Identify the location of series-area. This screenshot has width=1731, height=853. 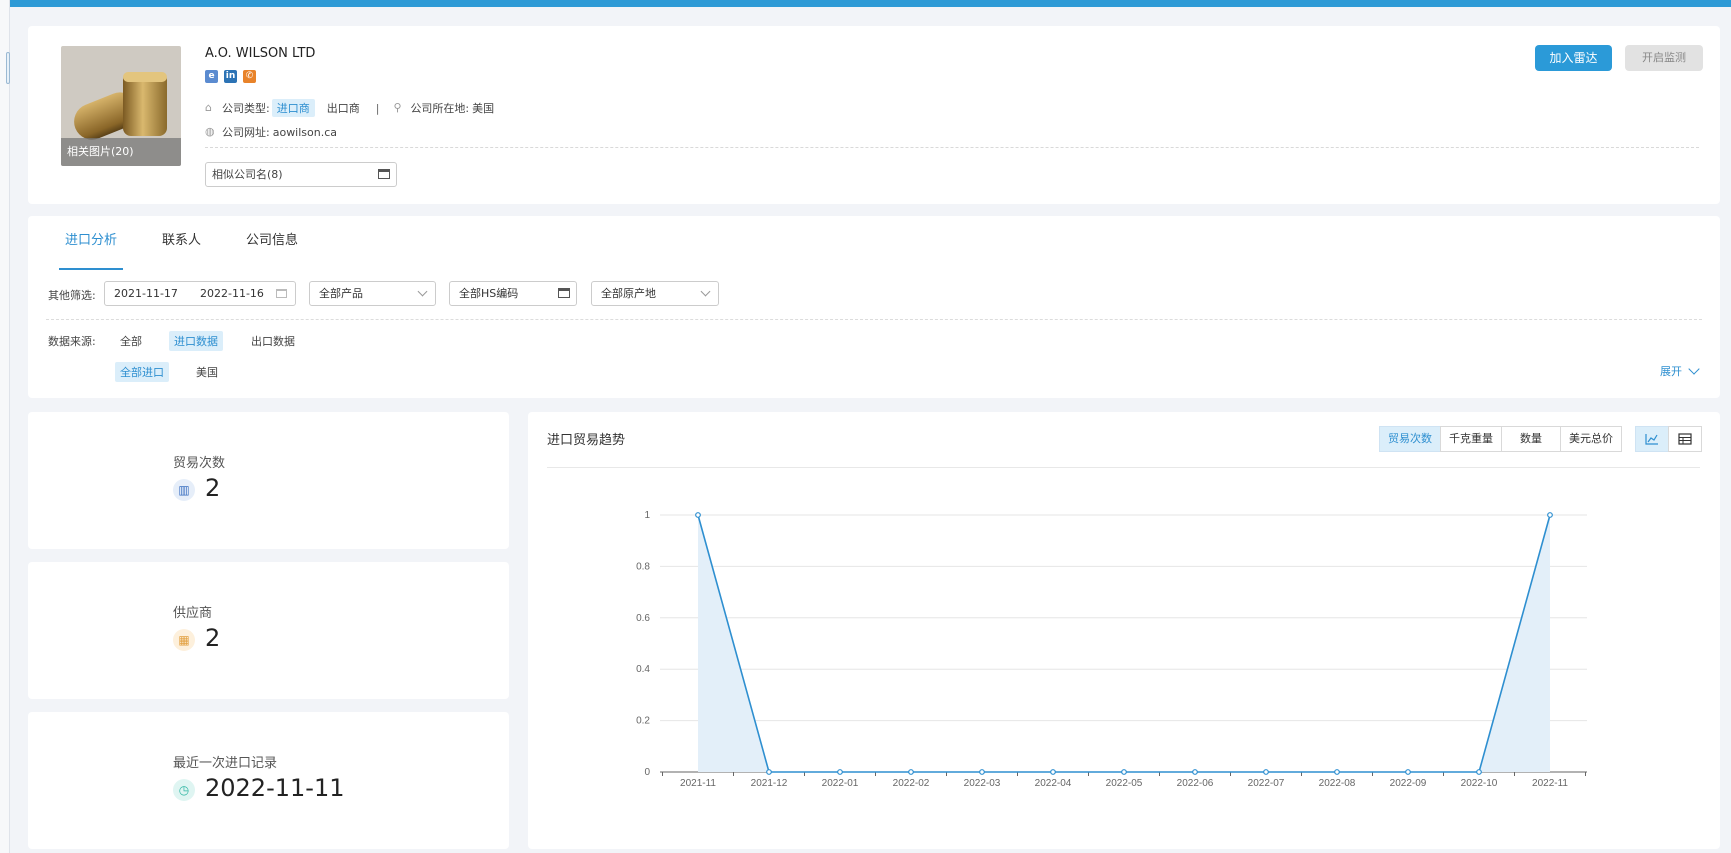
(1124, 643).